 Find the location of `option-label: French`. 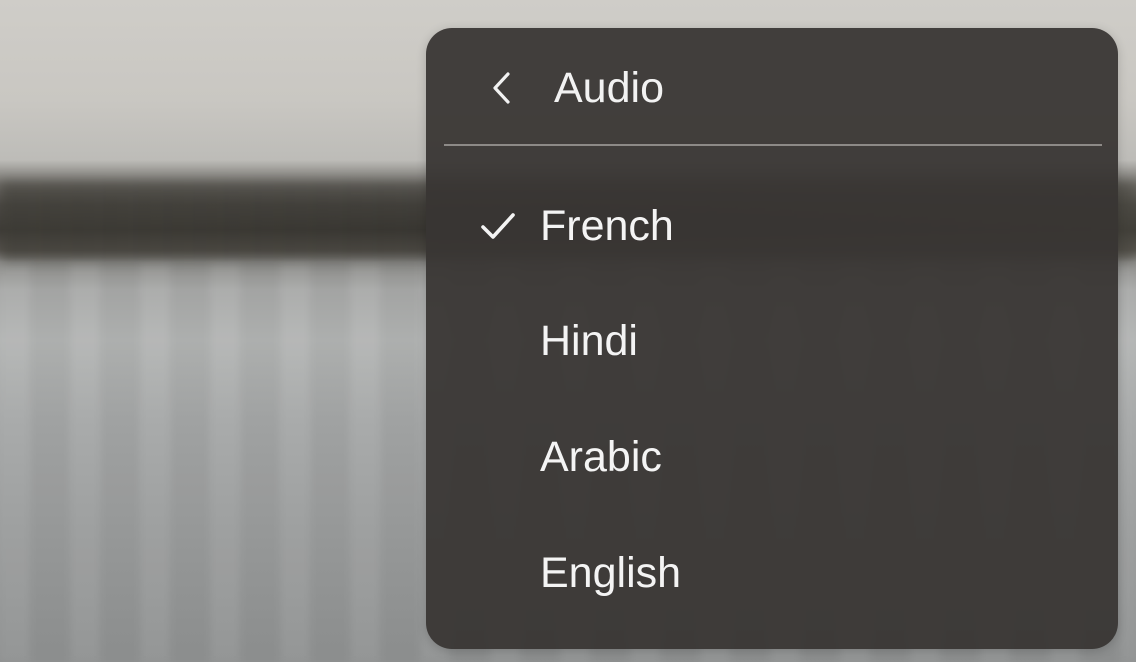

option-label: French is located at coordinates (607, 226).